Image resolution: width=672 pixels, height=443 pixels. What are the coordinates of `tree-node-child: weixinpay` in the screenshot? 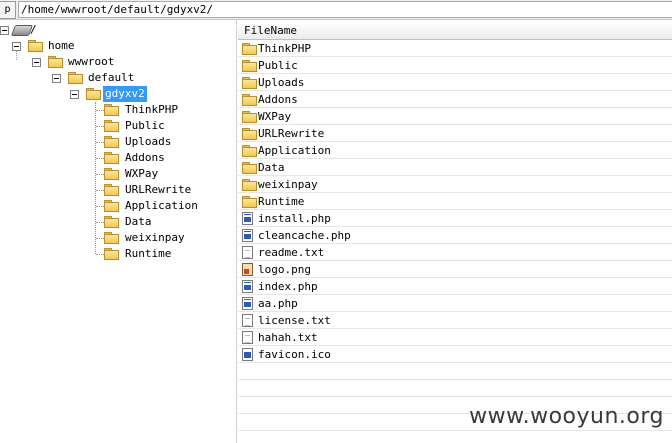 It's located at (164, 238).